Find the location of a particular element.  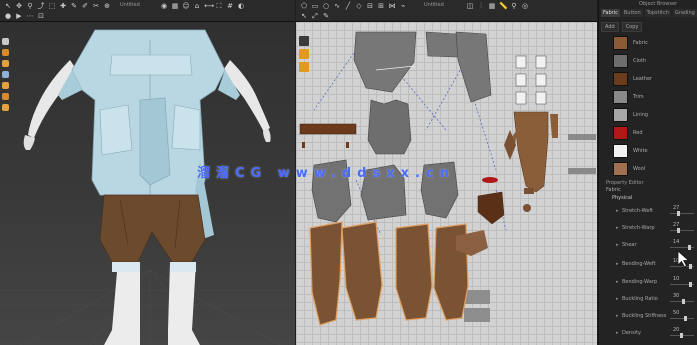

property-row: ▸ Buckling Ratio 30 is located at coordinates (649, 300).